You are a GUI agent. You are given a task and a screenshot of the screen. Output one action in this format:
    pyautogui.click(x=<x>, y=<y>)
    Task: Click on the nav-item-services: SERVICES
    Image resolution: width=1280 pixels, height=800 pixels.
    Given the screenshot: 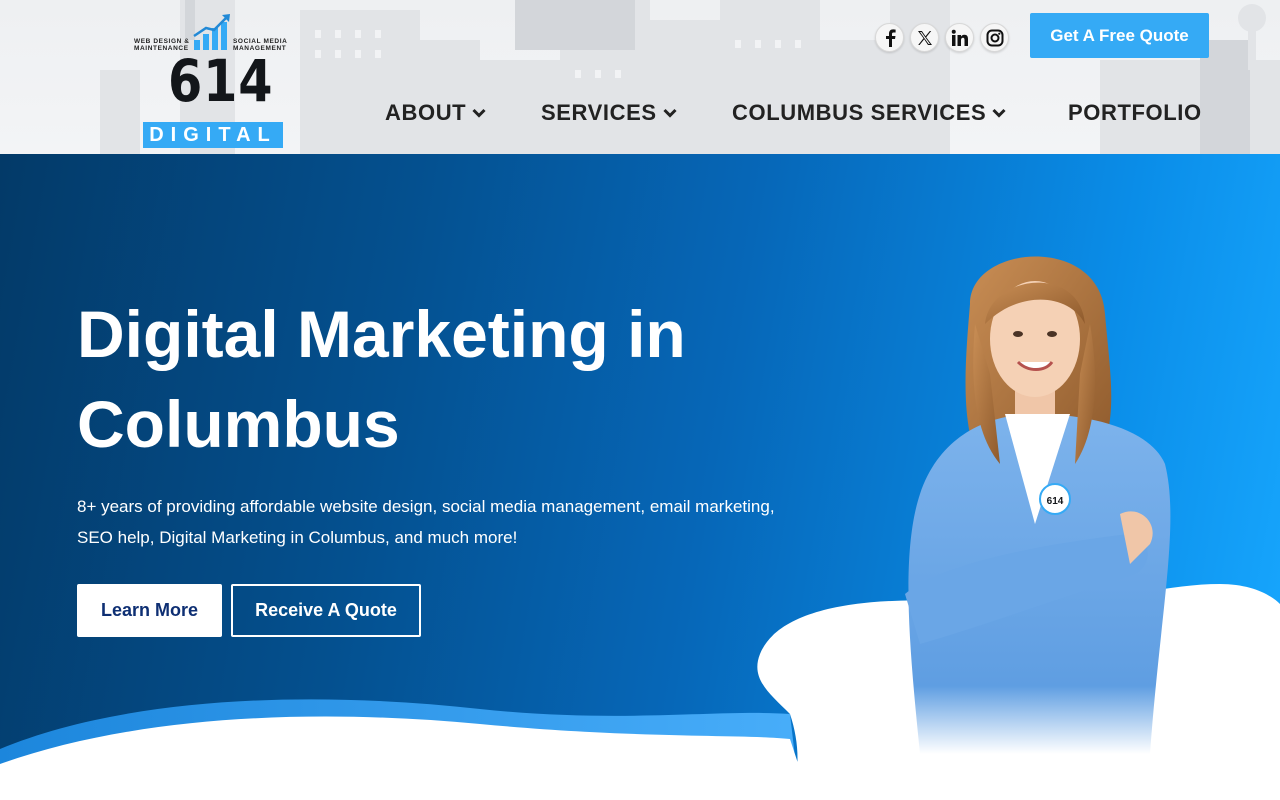 What is the action you would take?
    pyautogui.click(x=609, y=113)
    